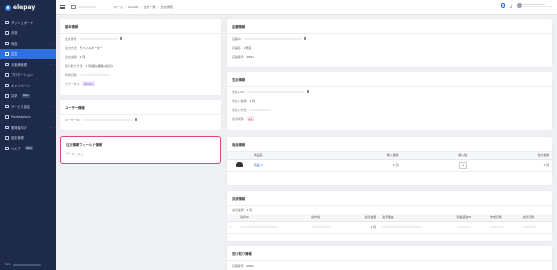 The height and width of the screenshot is (270, 557). I want to click on account-menu, so click(535, 5).